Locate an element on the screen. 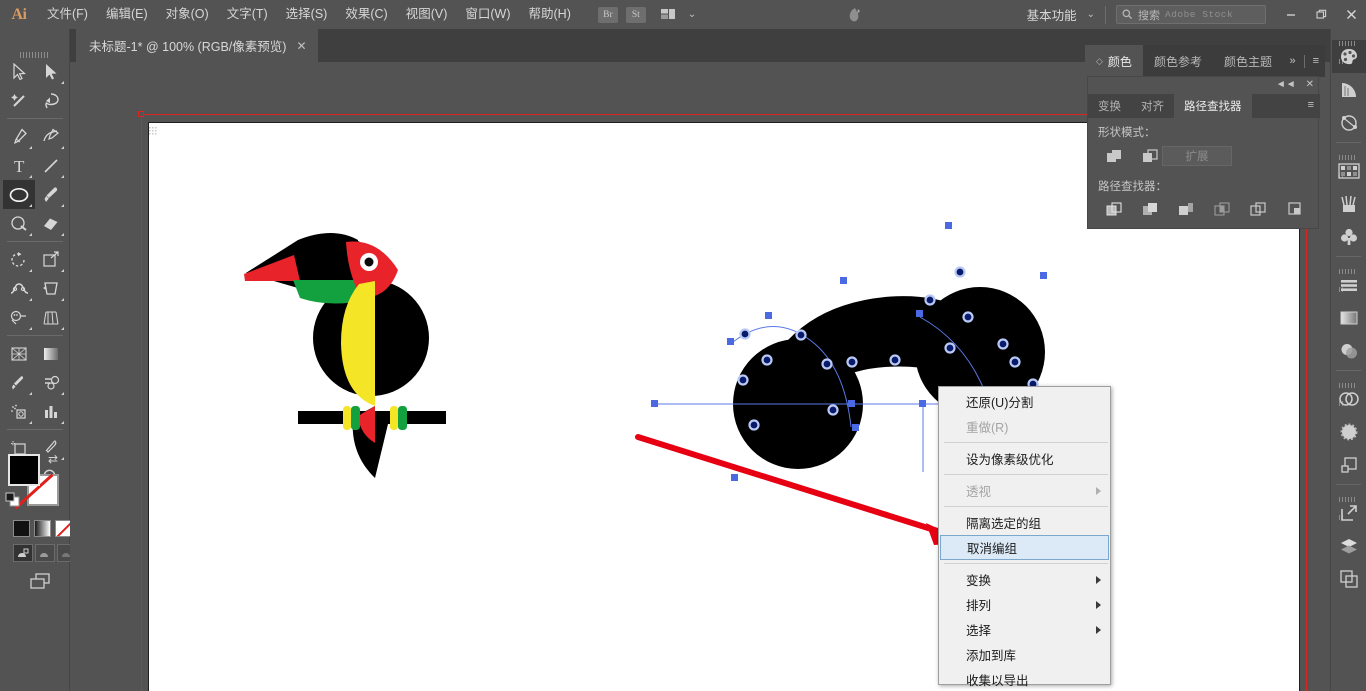  gradient-tool is located at coordinates (51, 353).